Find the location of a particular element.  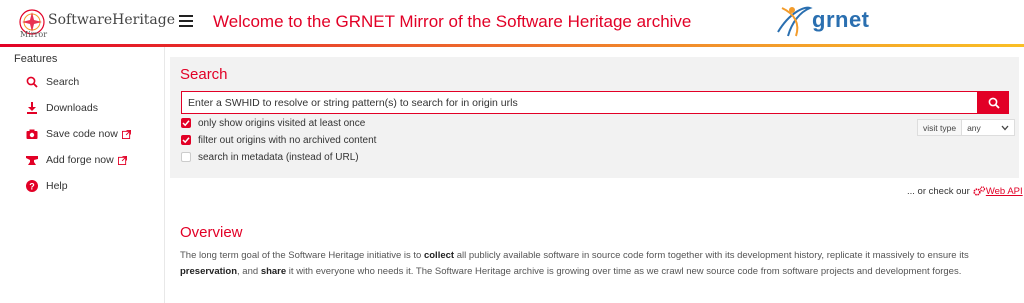

help-icon: ? is located at coordinates (32, 186).